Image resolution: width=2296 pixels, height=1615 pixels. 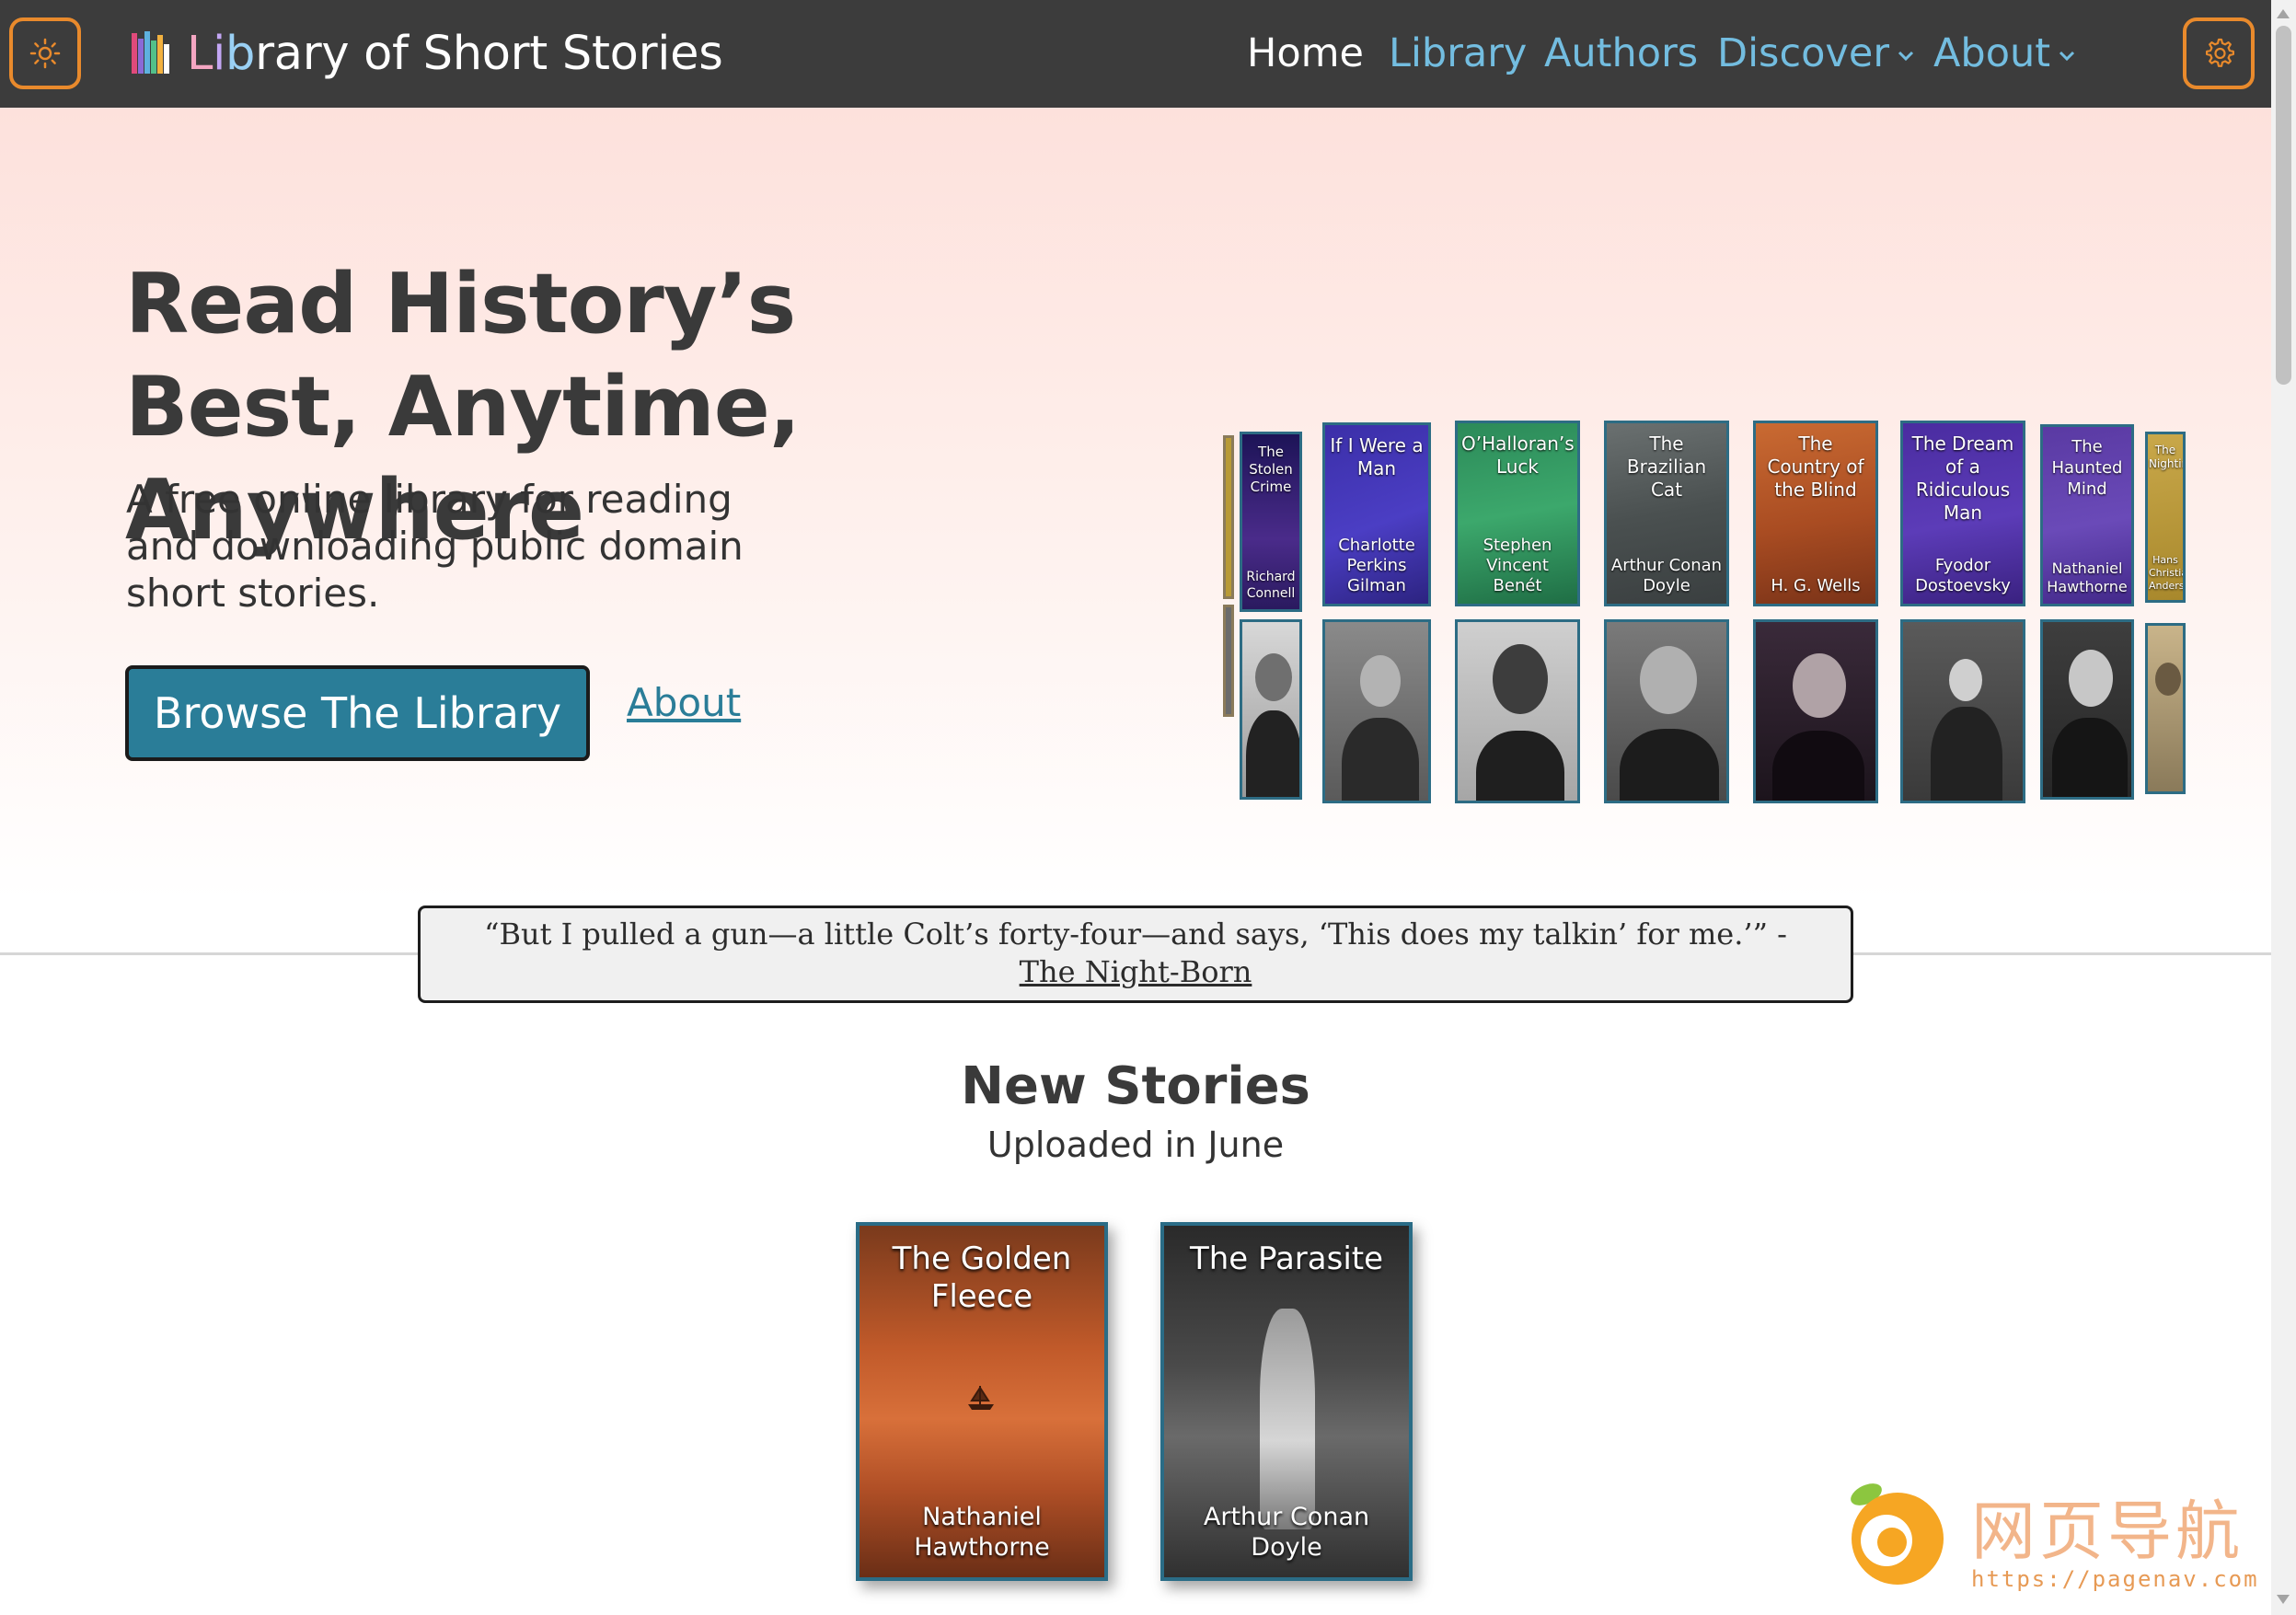 What do you see at coordinates (981, 1398) in the screenshot?
I see `ship-silhouette` at bounding box center [981, 1398].